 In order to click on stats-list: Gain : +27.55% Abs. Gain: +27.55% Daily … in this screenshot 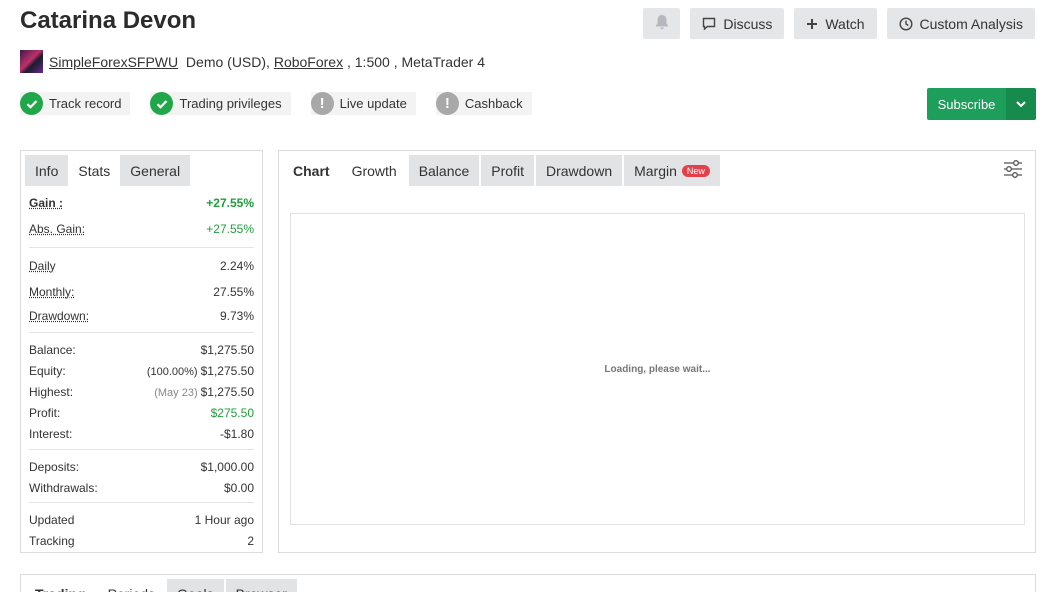, I will do `click(141, 368)`.